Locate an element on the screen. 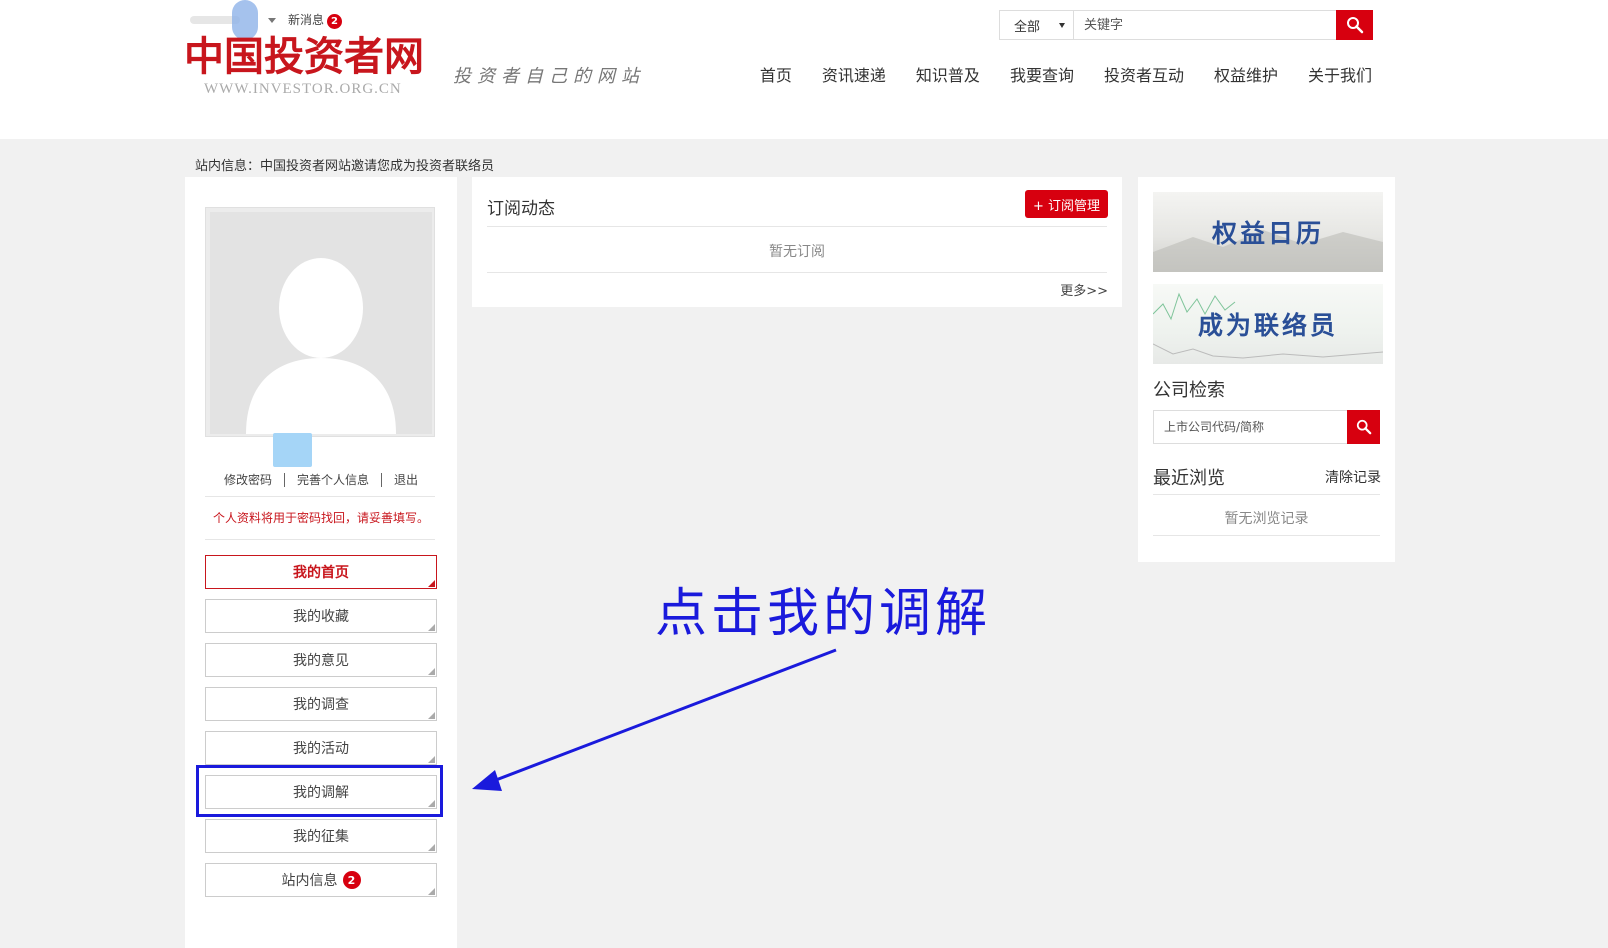 This screenshot has width=1608, height=948. nav-knowledge: 知识普及 is located at coordinates (948, 74).